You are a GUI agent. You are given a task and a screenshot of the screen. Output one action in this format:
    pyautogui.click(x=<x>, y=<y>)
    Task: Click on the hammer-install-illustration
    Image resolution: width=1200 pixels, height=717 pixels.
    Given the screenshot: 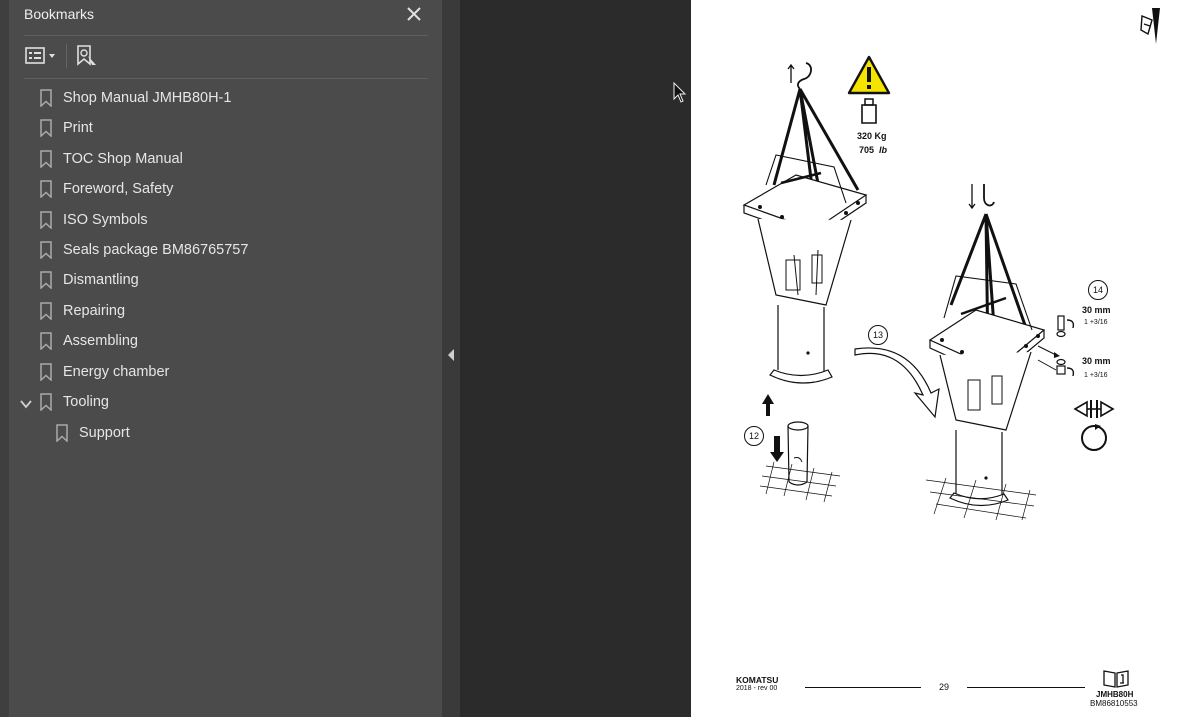 What is the action you would take?
    pyautogui.click(x=993, y=352)
    